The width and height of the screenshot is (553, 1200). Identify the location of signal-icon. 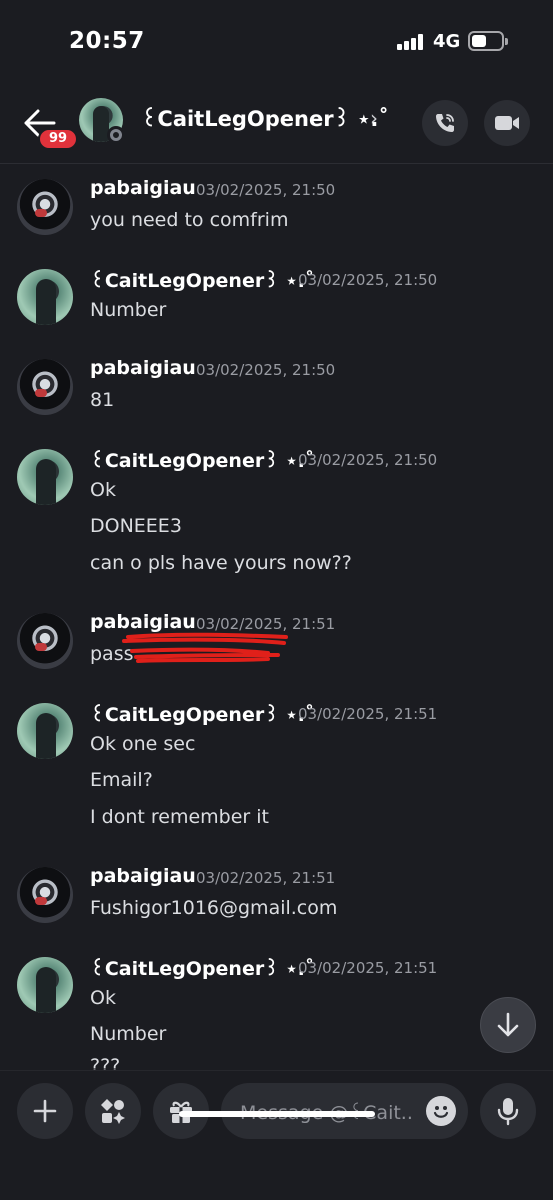
(411, 42).